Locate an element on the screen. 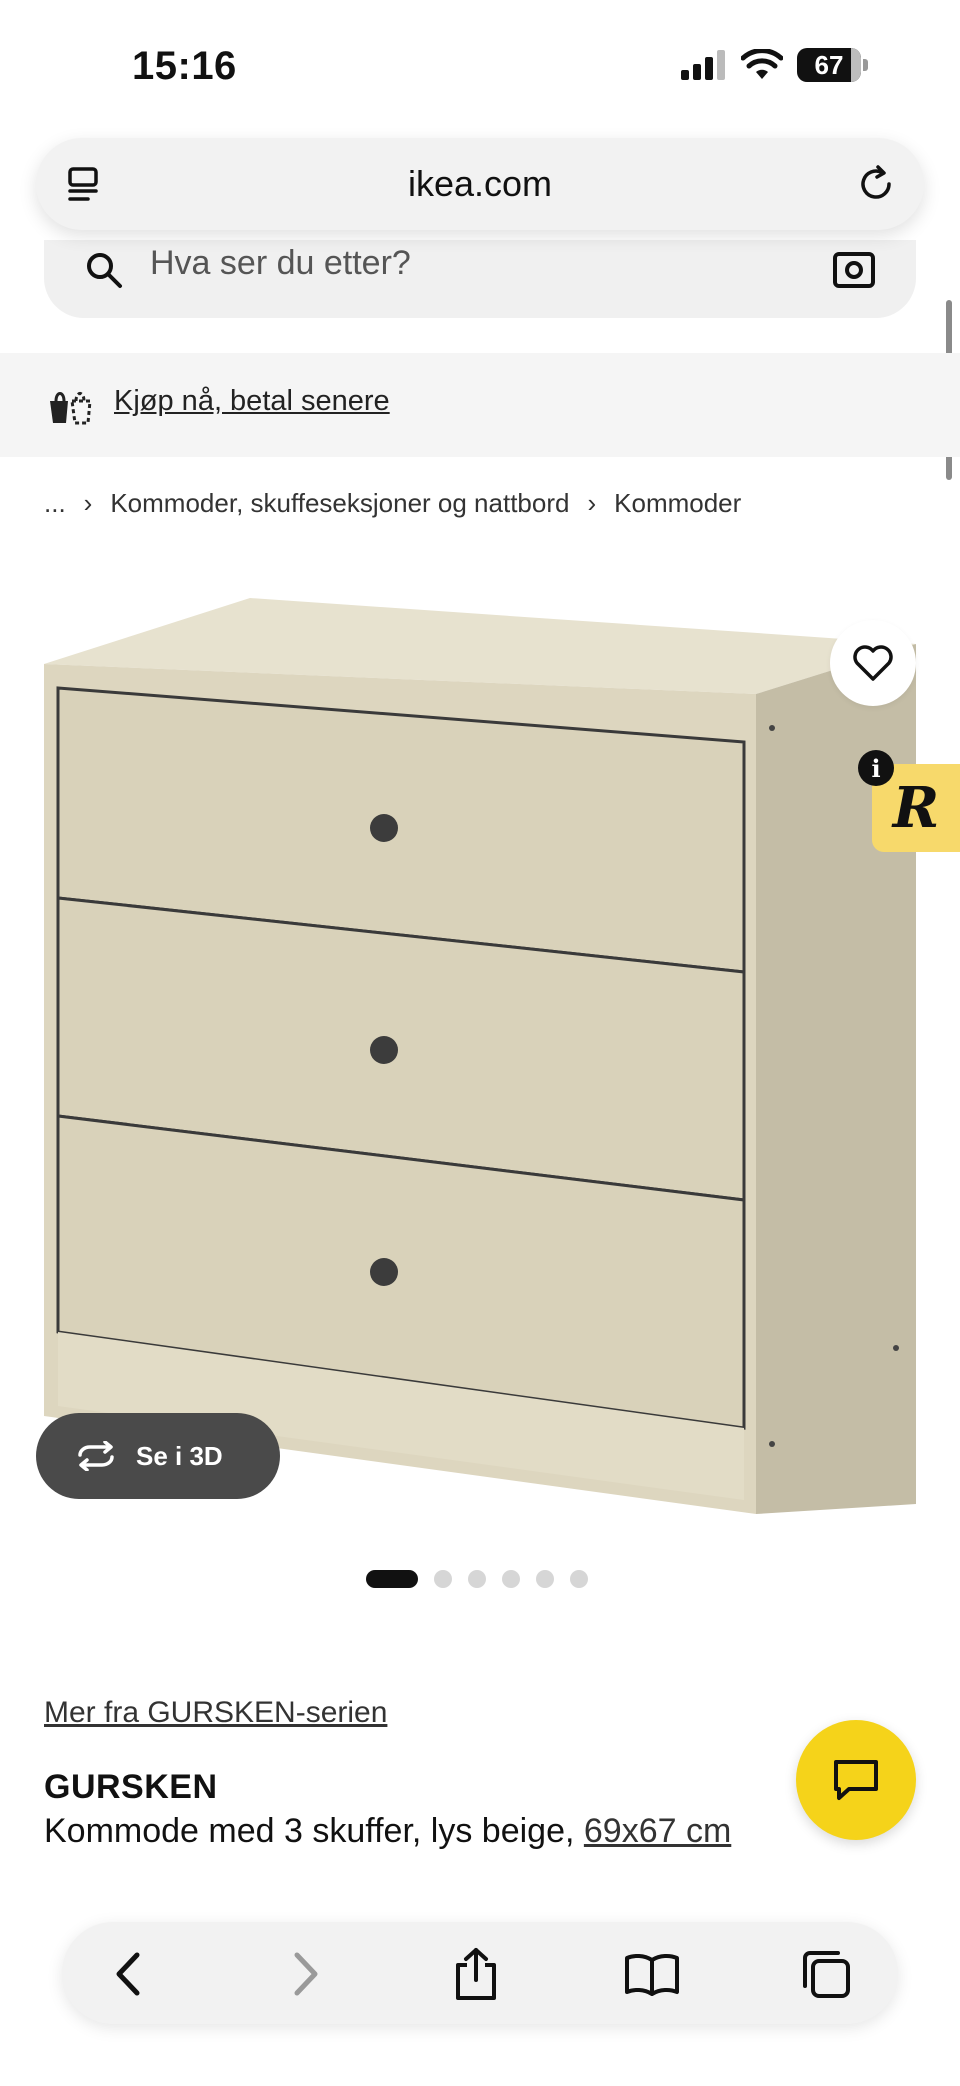 This screenshot has width=960, height=2086. search-input: Hva ser du etter? is located at coordinates (280, 263).